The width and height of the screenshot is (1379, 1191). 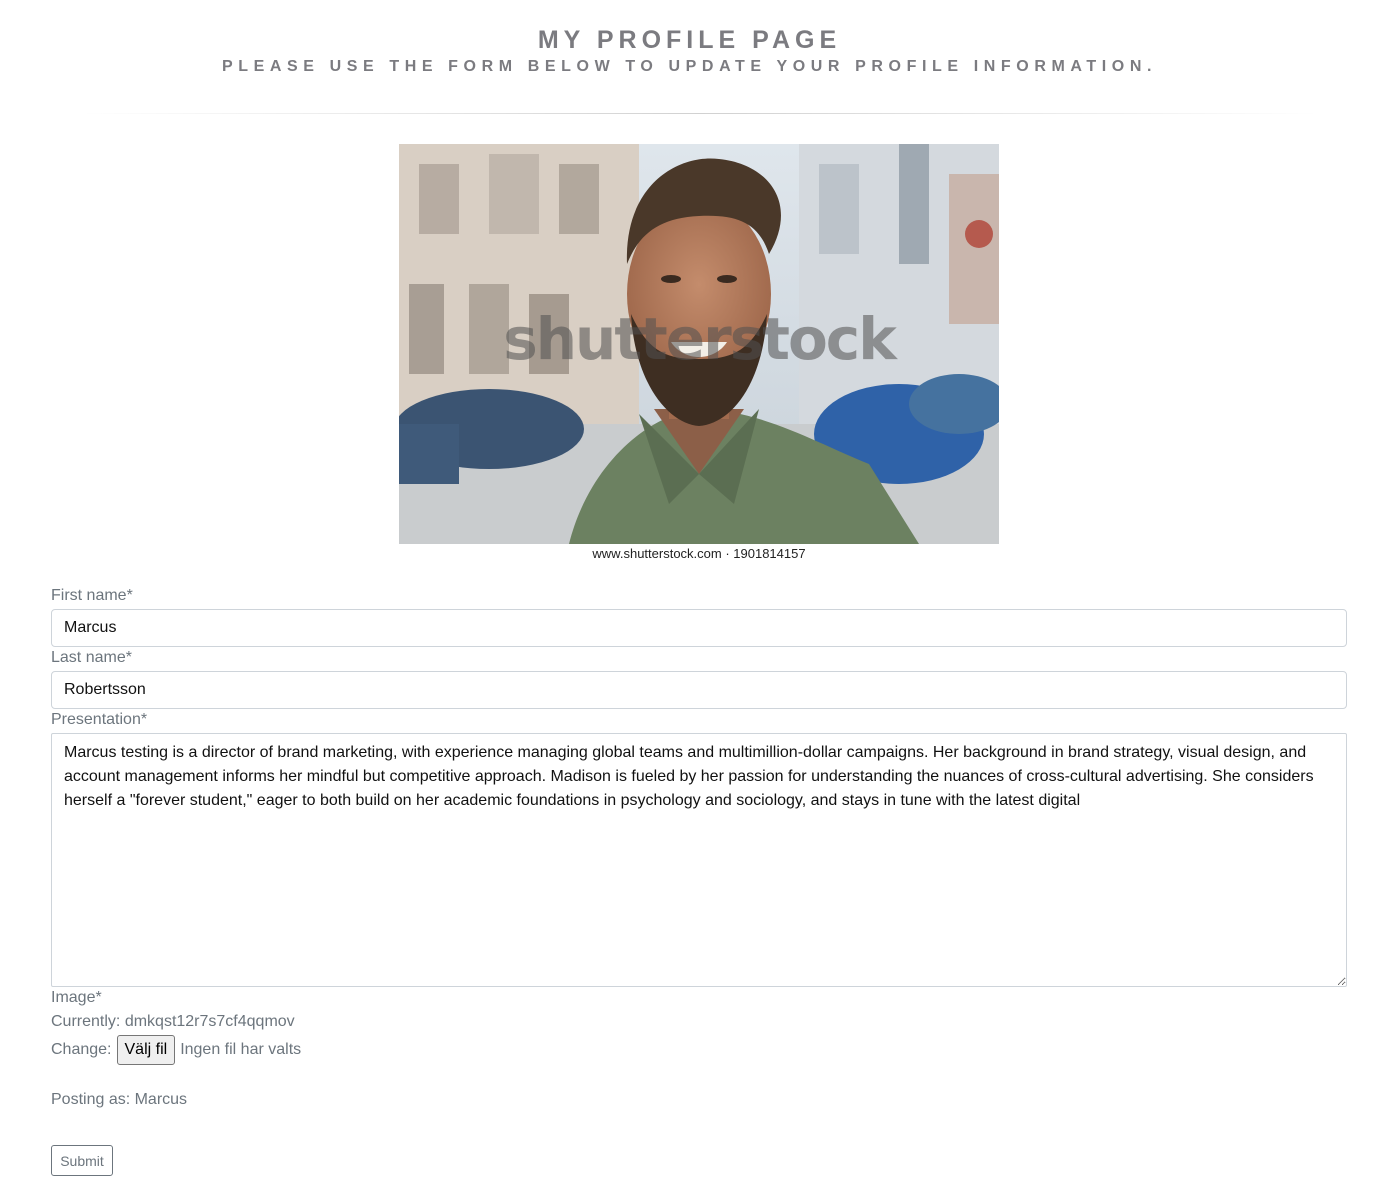 What do you see at coordinates (82, 1160) in the screenshot?
I see `submit-button: Submit` at bounding box center [82, 1160].